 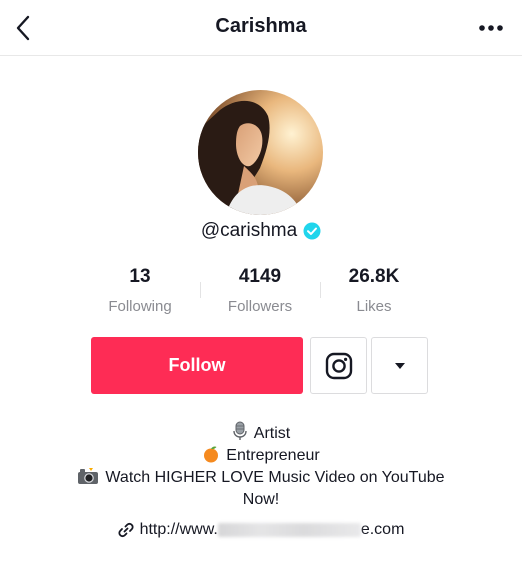 What do you see at coordinates (140, 306) in the screenshot?
I see `following-label: Following` at bounding box center [140, 306].